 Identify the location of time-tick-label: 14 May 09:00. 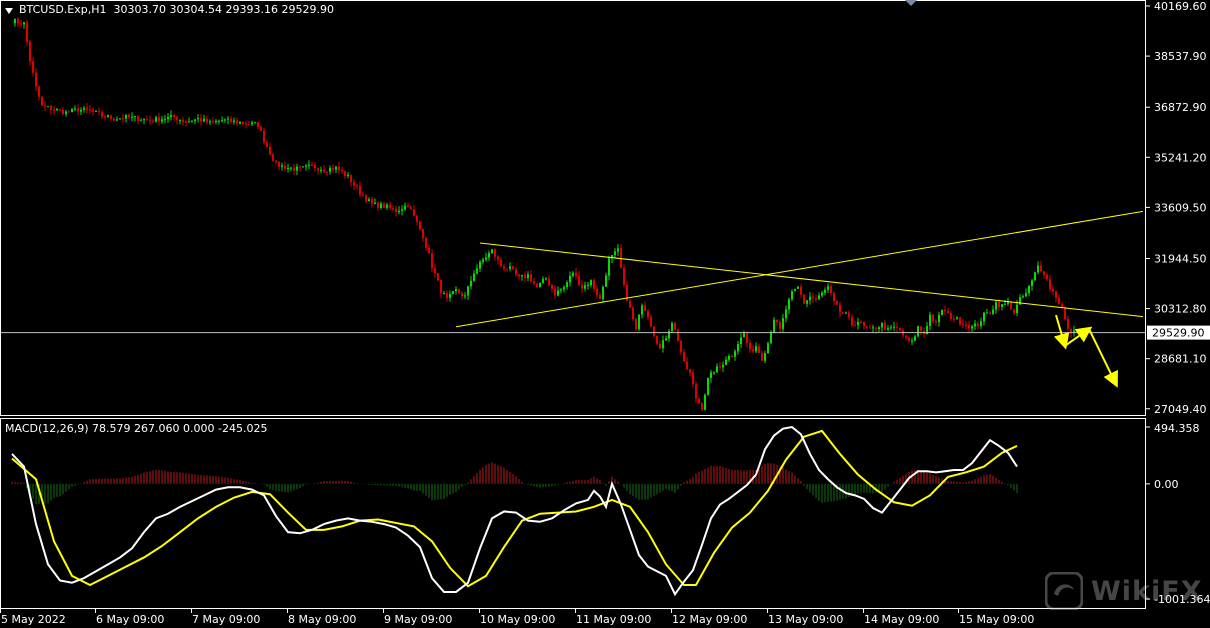
(901, 619).